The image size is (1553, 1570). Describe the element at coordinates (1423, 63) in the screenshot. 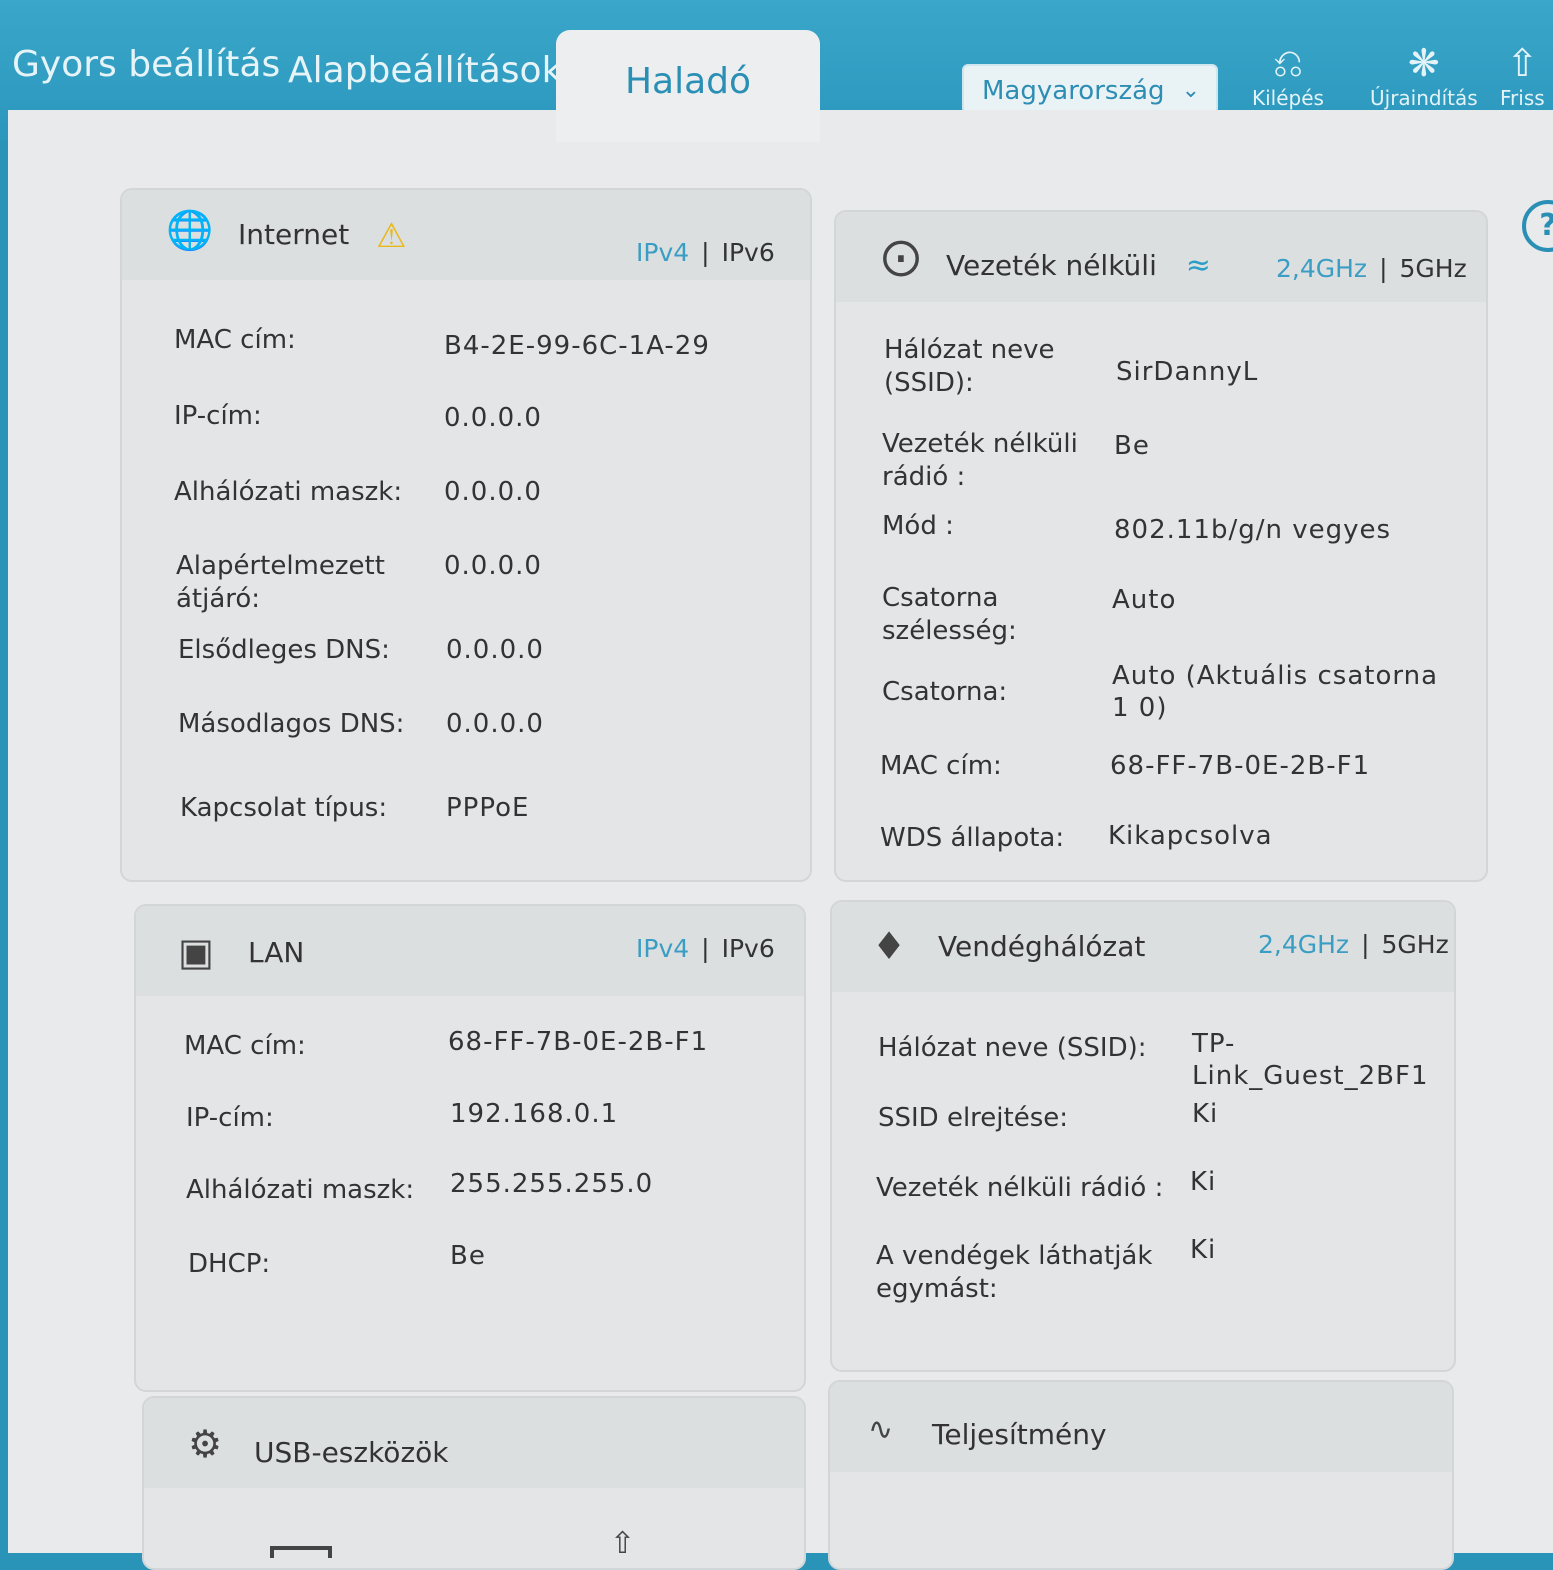

I see `reboot-icon: ❋` at that location.